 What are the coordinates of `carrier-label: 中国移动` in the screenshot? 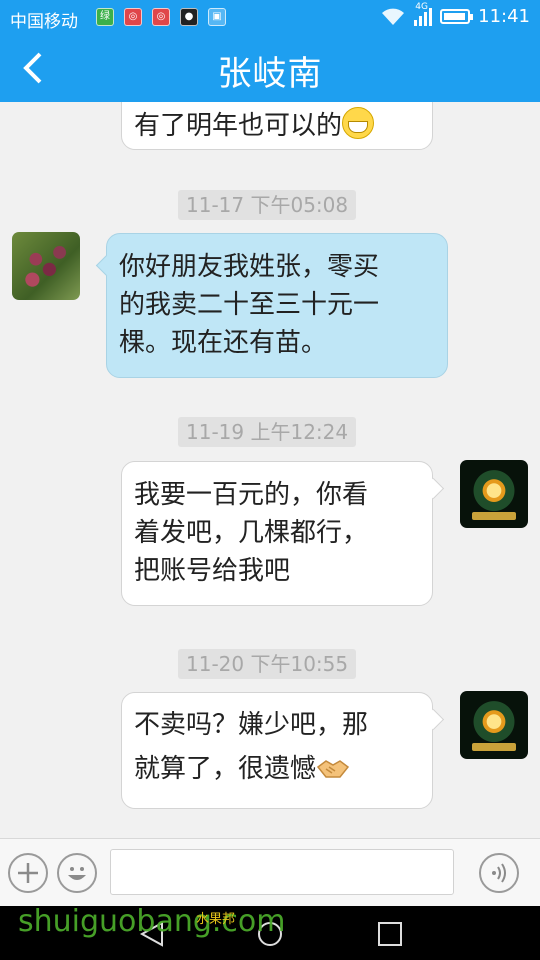 It's located at (44, 22).